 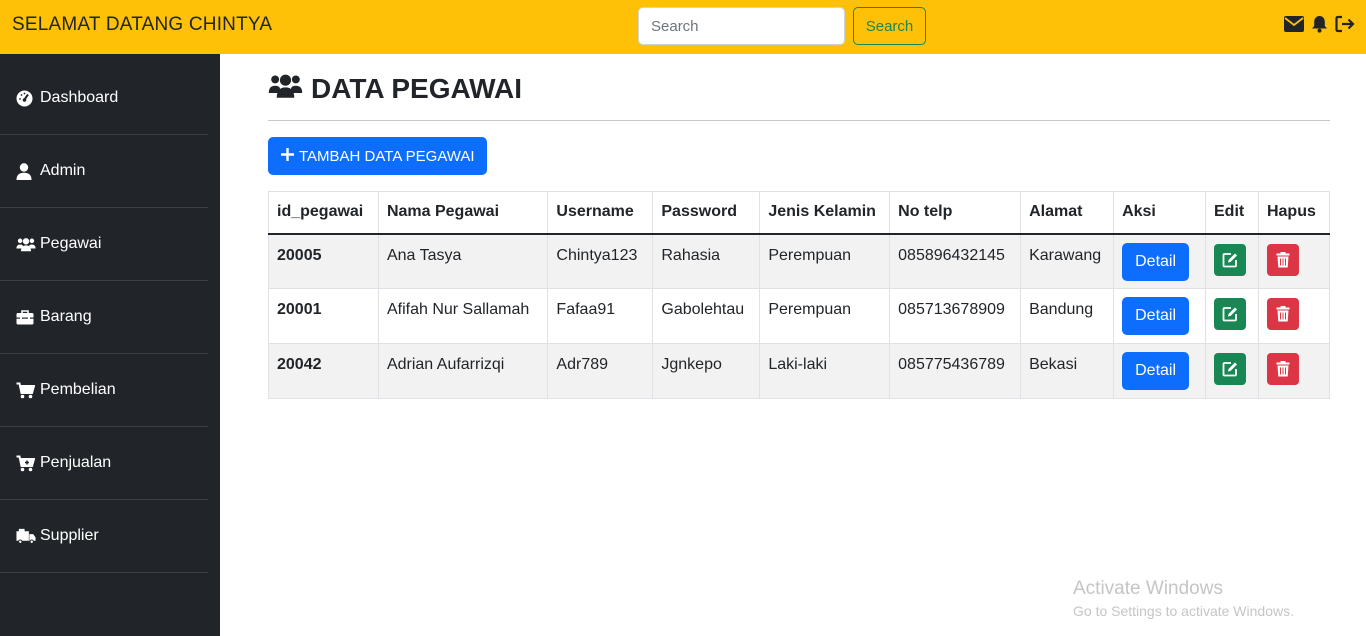 I want to click on navbar-icons, so click(x=1319, y=24).